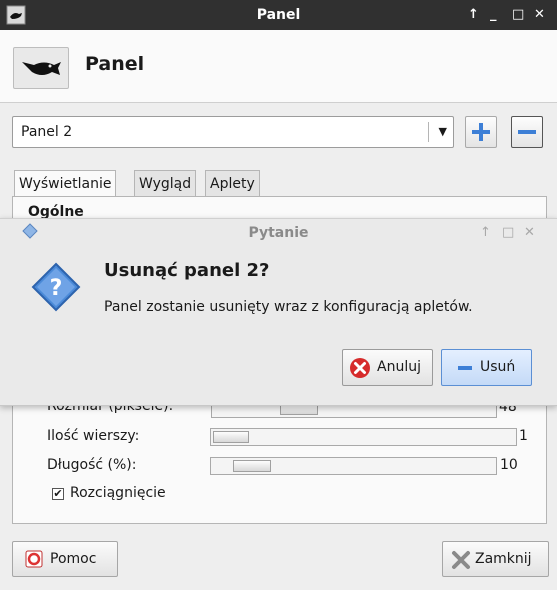 The height and width of the screenshot is (590, 557). Describe the element at coordinates (363, 437) in the screenshot. I see `rows-slider` at that location.